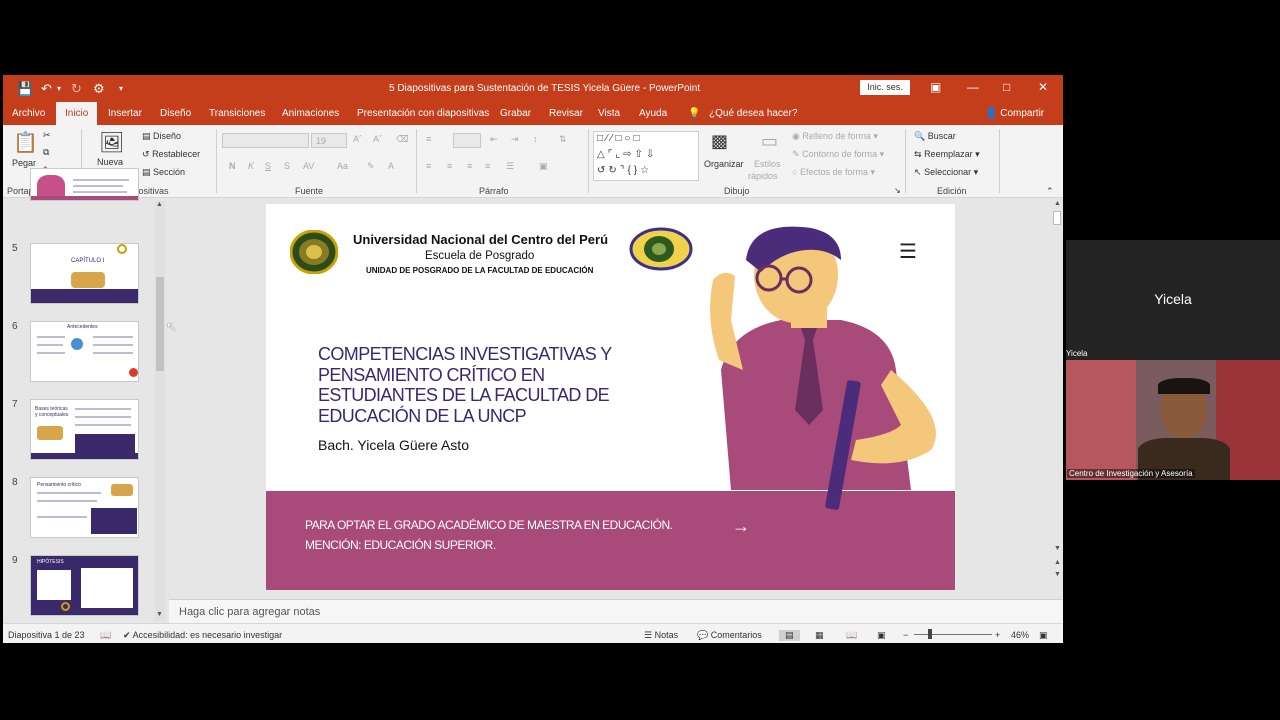  I want to click on undo-dropdown-icon: ▾, so click(59, 88).